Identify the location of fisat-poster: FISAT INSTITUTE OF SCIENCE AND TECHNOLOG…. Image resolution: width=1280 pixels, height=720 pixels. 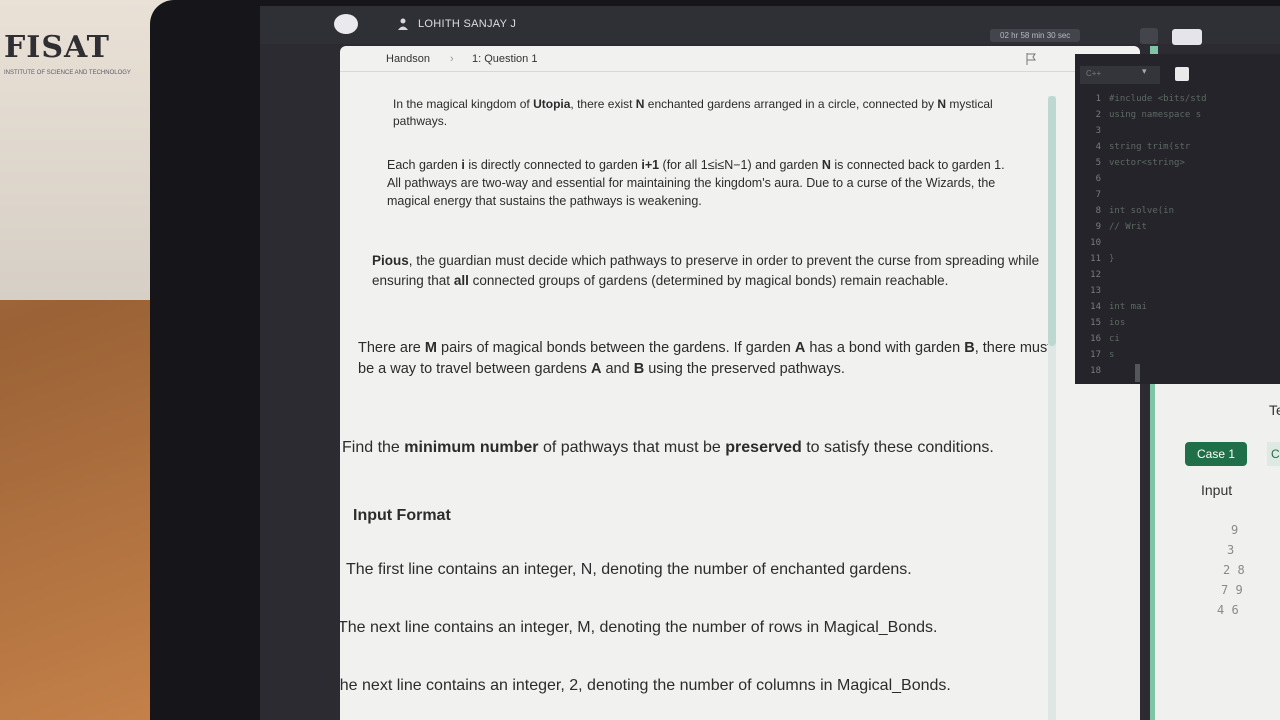
(87, 150).